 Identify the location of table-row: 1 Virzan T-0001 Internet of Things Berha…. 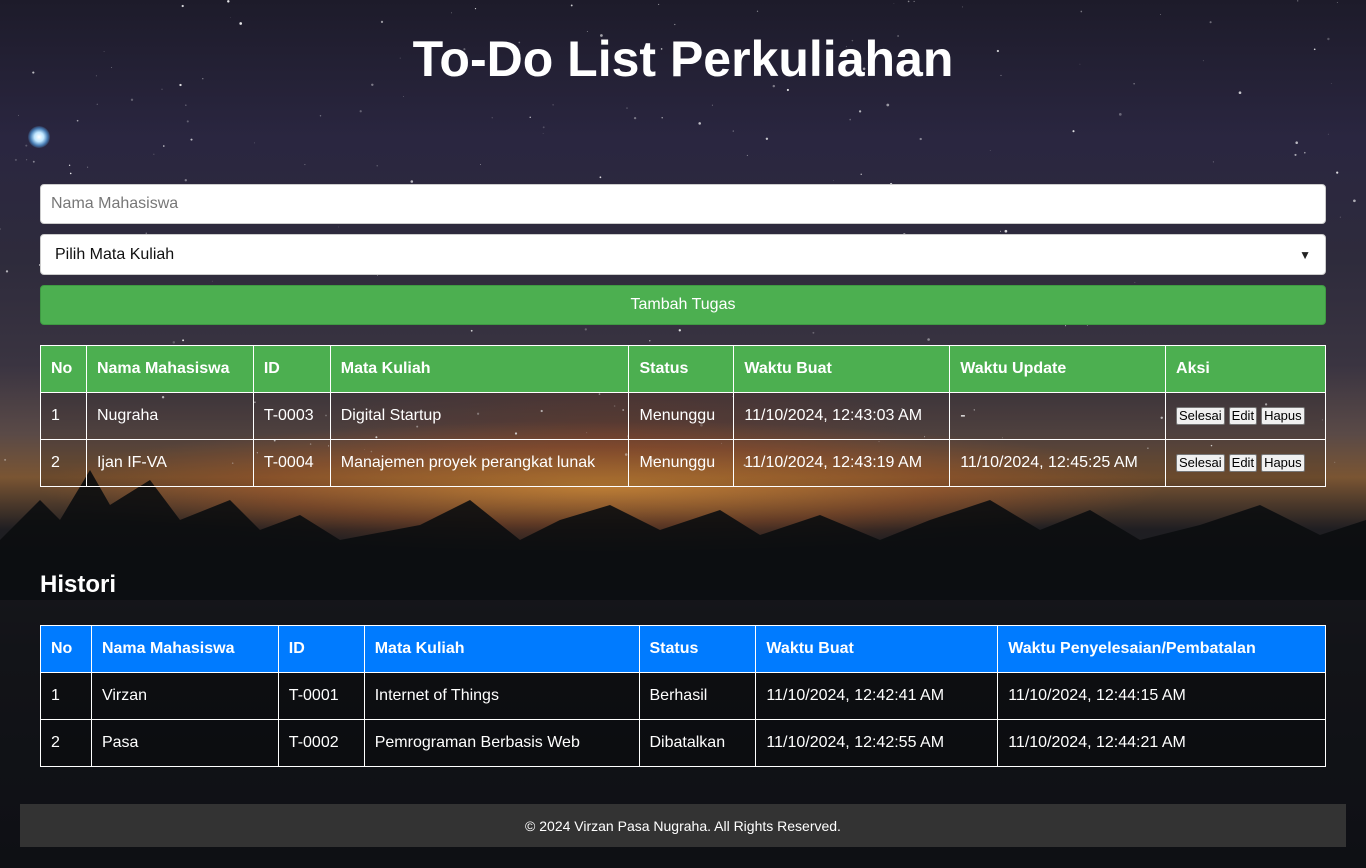
(683, 696).